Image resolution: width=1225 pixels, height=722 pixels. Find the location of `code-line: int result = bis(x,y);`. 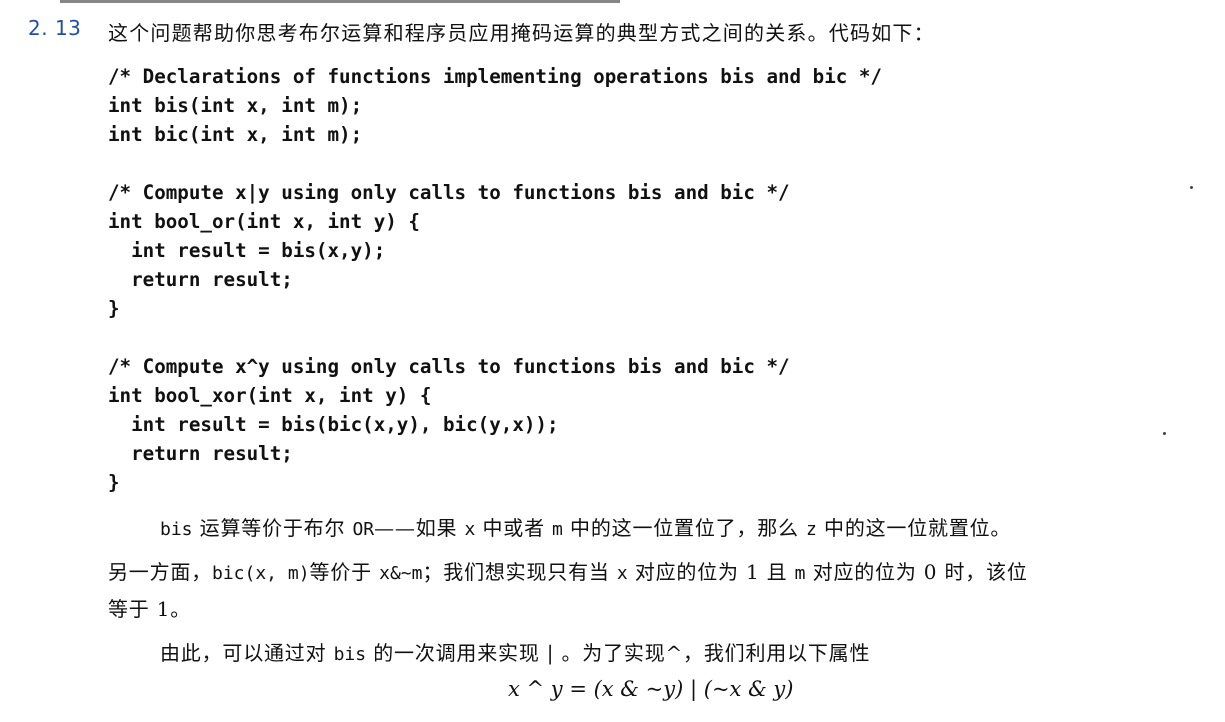

code-line: int result = bis(x,y); is located at coordinates (247, 250).